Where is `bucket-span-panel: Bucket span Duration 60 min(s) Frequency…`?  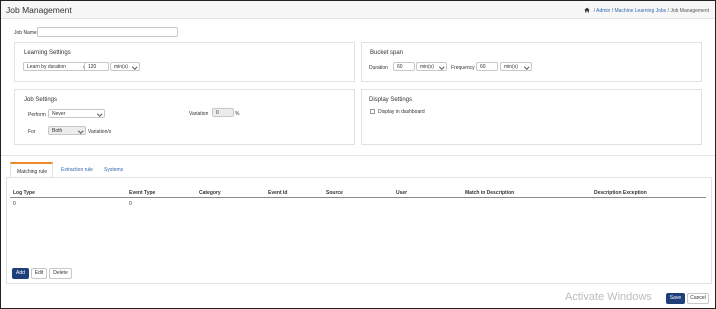 bucket-span-panel: Bucket span Duration 60 min(s) Frequency… is located at coordinates (531, 62).